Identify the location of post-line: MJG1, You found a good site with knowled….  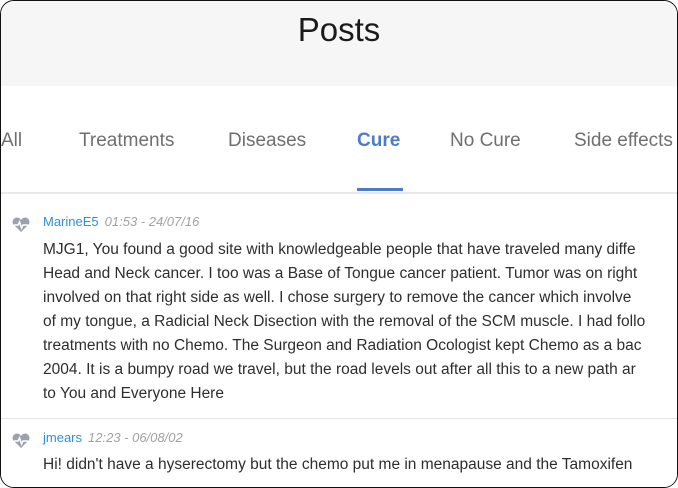
(339, 249).